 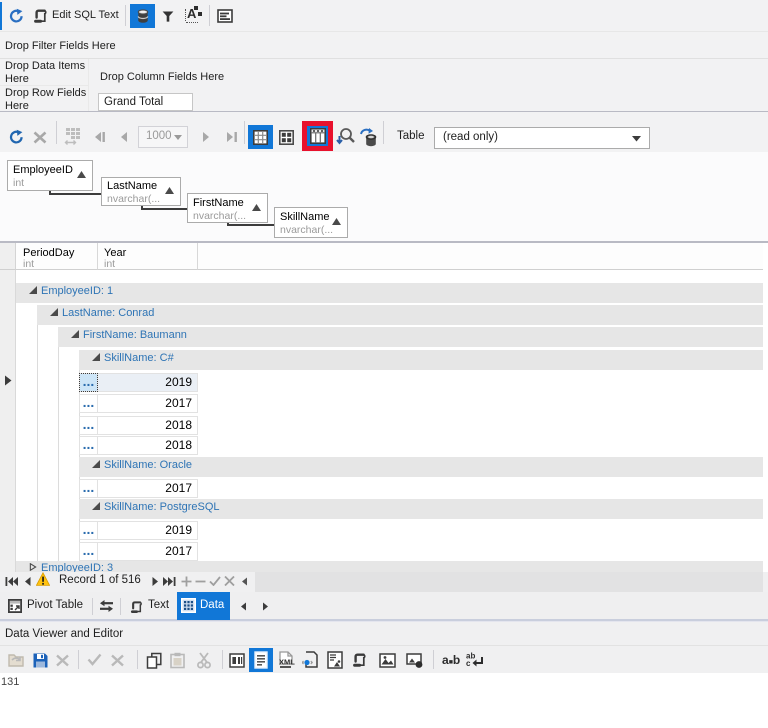 I want to click on svg-text: XML, so click(x=287, y=662).